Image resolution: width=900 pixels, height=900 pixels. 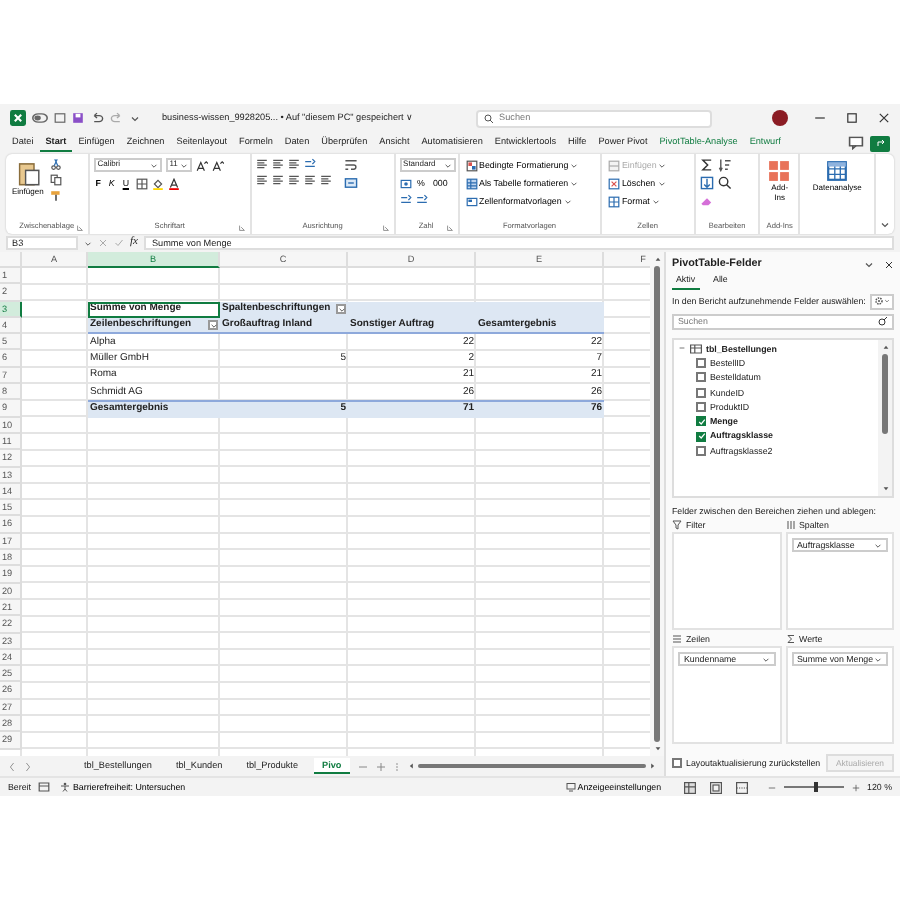 What do you see at coordinates (724, 183) in the screenshot?
I see `find-icon` at bounding box center [724, 183].